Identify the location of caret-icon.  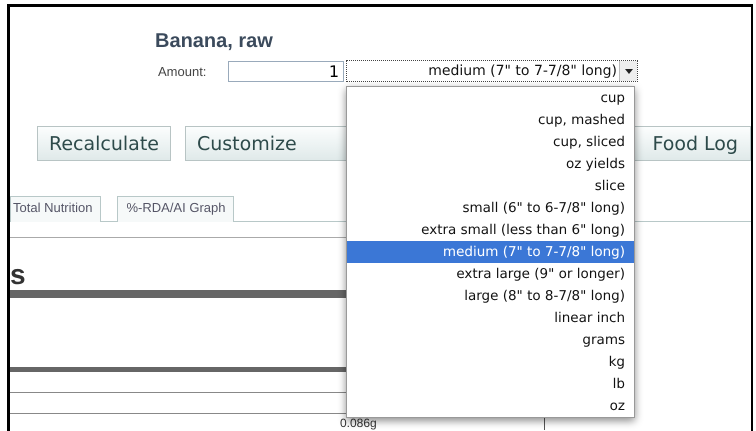
(628, 71).